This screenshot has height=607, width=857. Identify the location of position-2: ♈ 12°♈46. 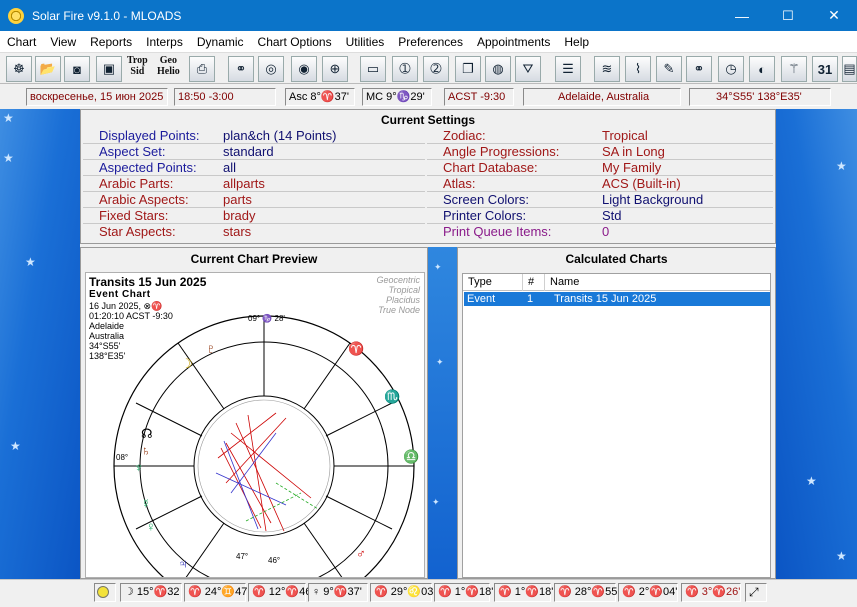
(279, 592).